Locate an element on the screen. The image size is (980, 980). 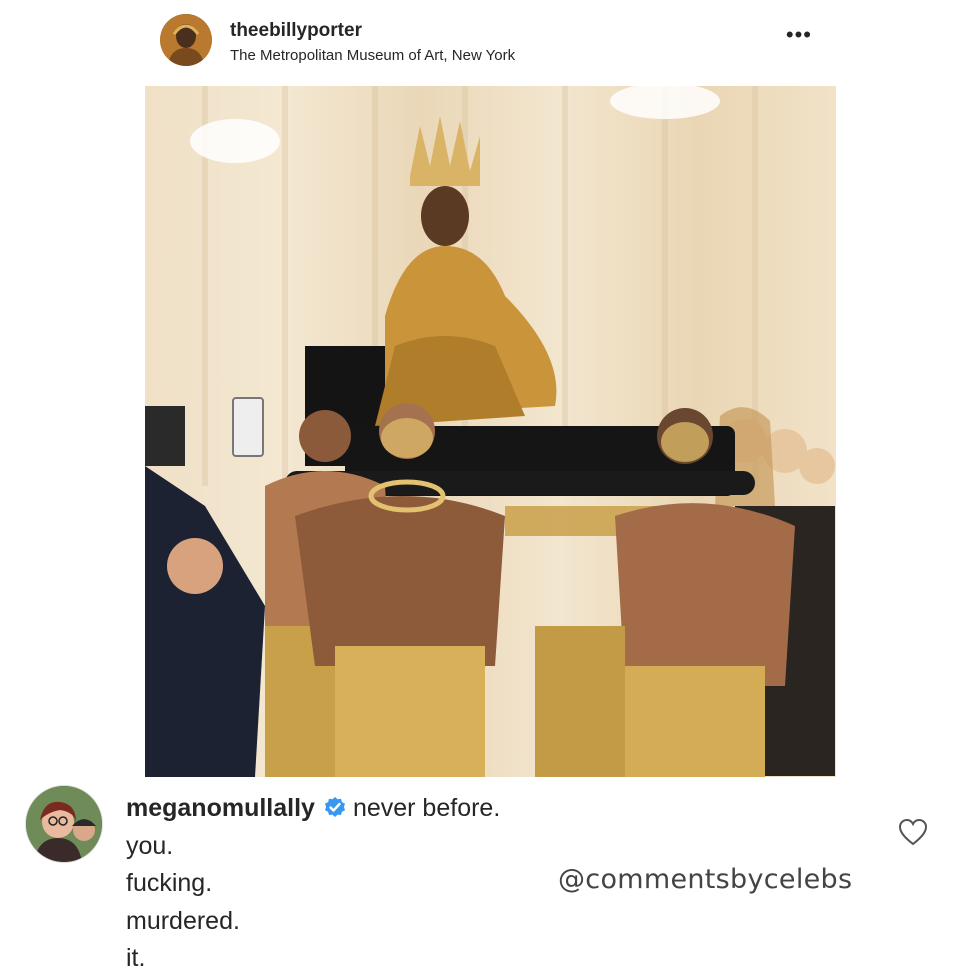
verified-badge-icon is located at coordinates (335, 805).